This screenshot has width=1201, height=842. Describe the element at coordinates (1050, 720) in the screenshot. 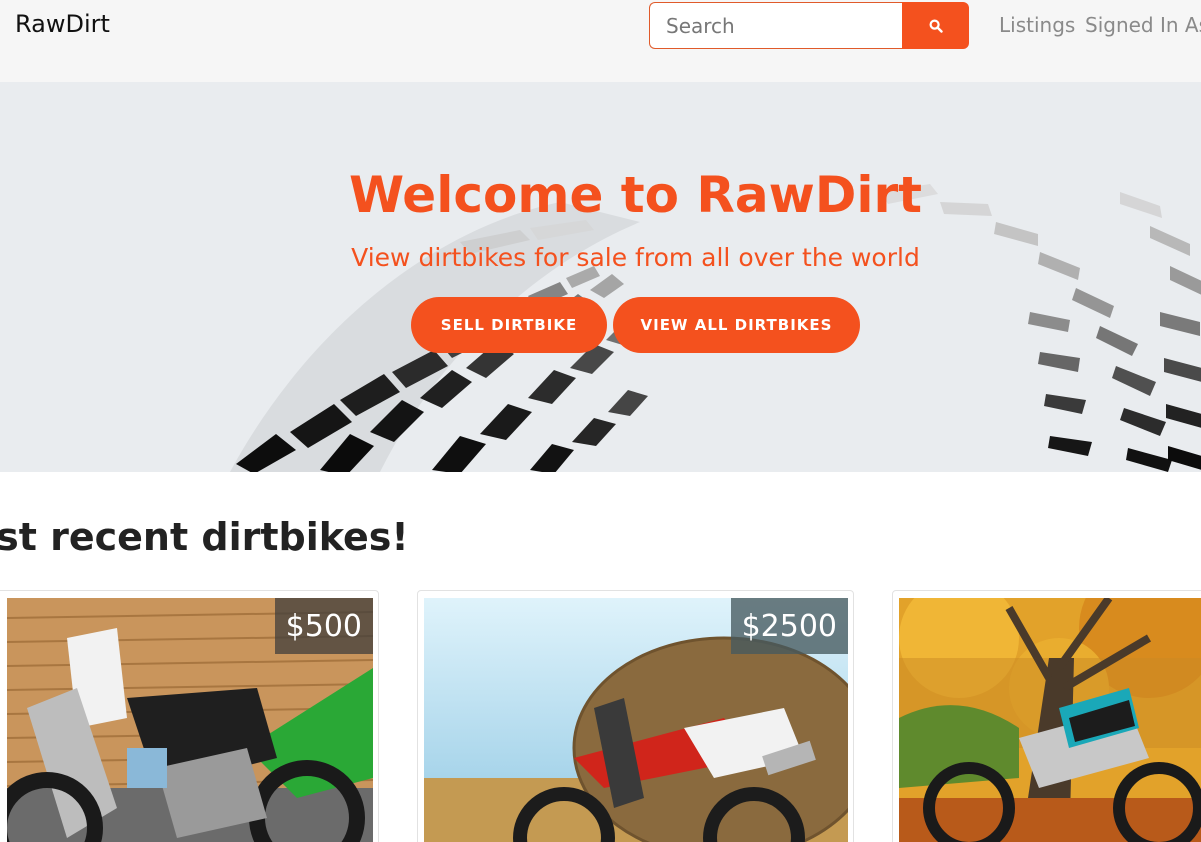

I see `listing-photo` at that location.